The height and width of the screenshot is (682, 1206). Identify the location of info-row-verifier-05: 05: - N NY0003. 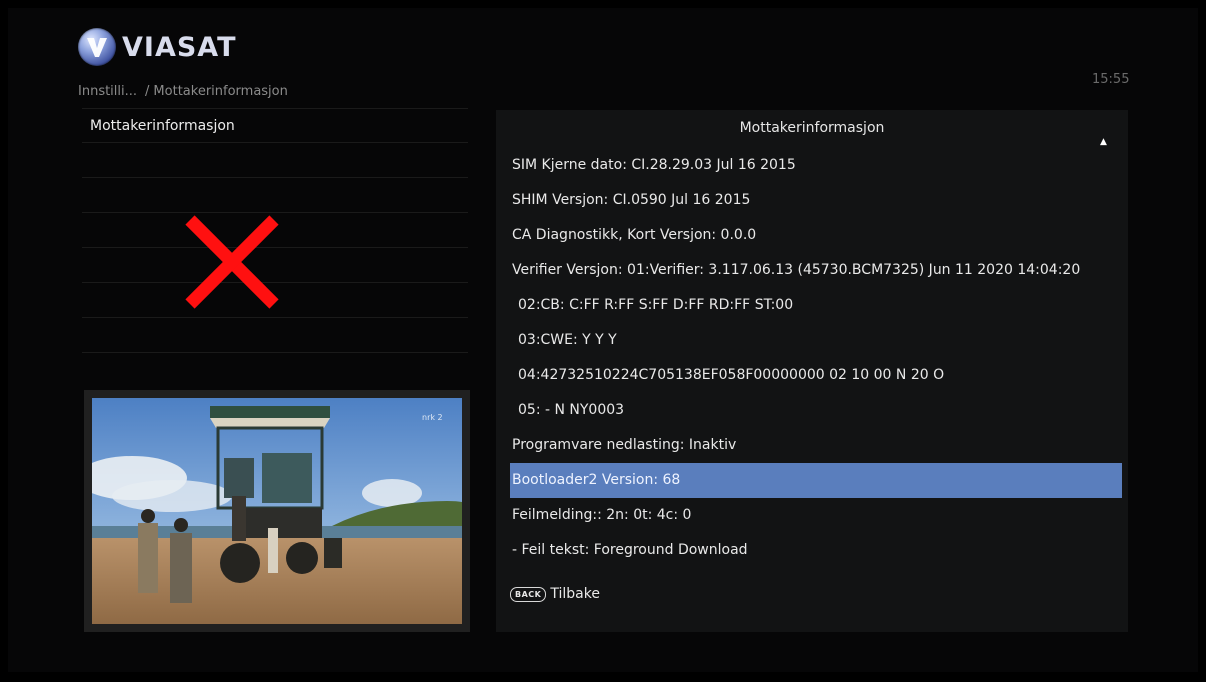
(816, 410).